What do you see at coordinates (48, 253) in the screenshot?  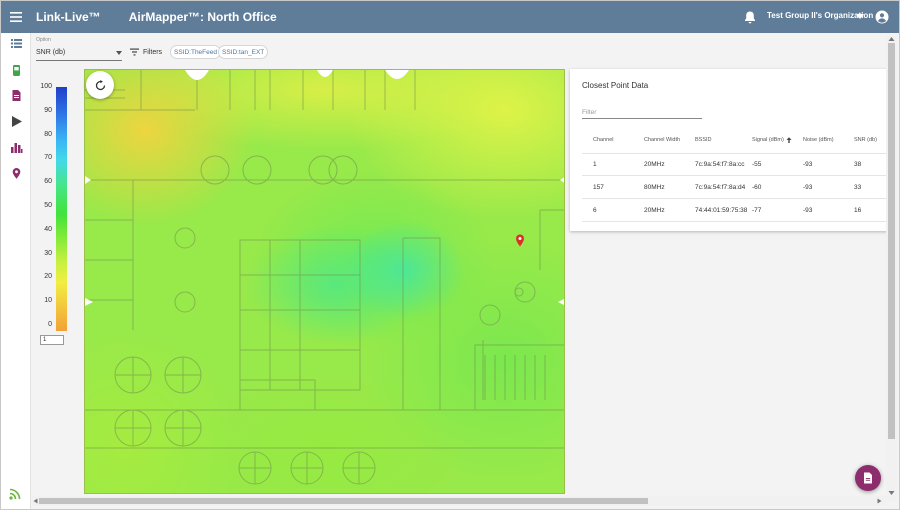 I see `legend-tick-label: 30` at bounding box center [48, 253].